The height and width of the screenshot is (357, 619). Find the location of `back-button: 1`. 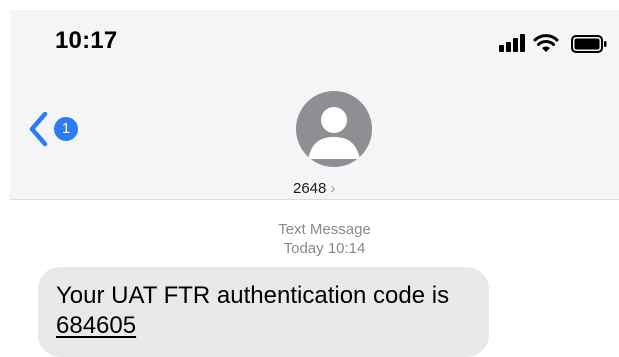

back-button: 1 is located at coordinates (63, 129).